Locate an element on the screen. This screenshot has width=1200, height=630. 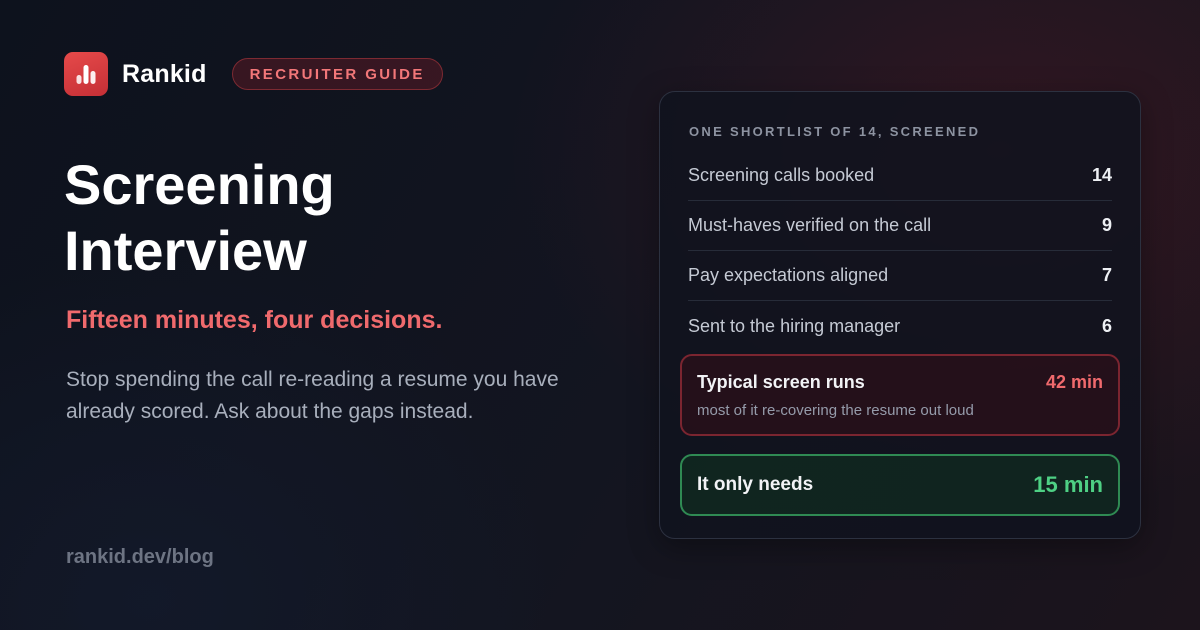
brand-header: Rankid RECRUITER GUIDE is located at coordinates (253, 74).